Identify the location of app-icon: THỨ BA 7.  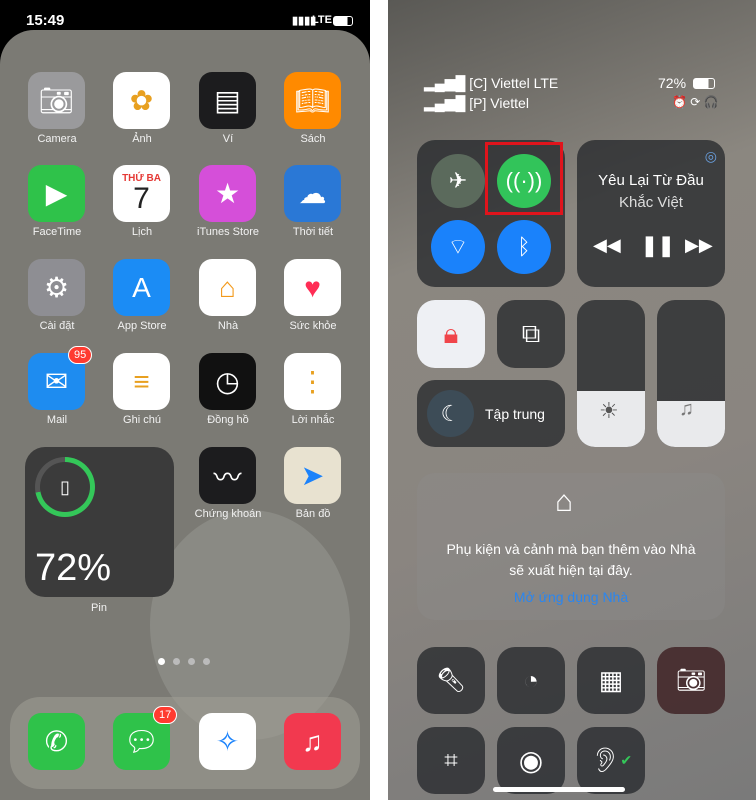
(141, 193).